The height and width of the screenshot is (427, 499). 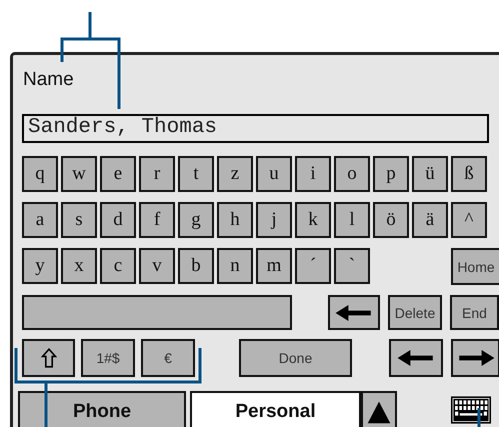 I want to click on key: q, so click(x=40, y=174).